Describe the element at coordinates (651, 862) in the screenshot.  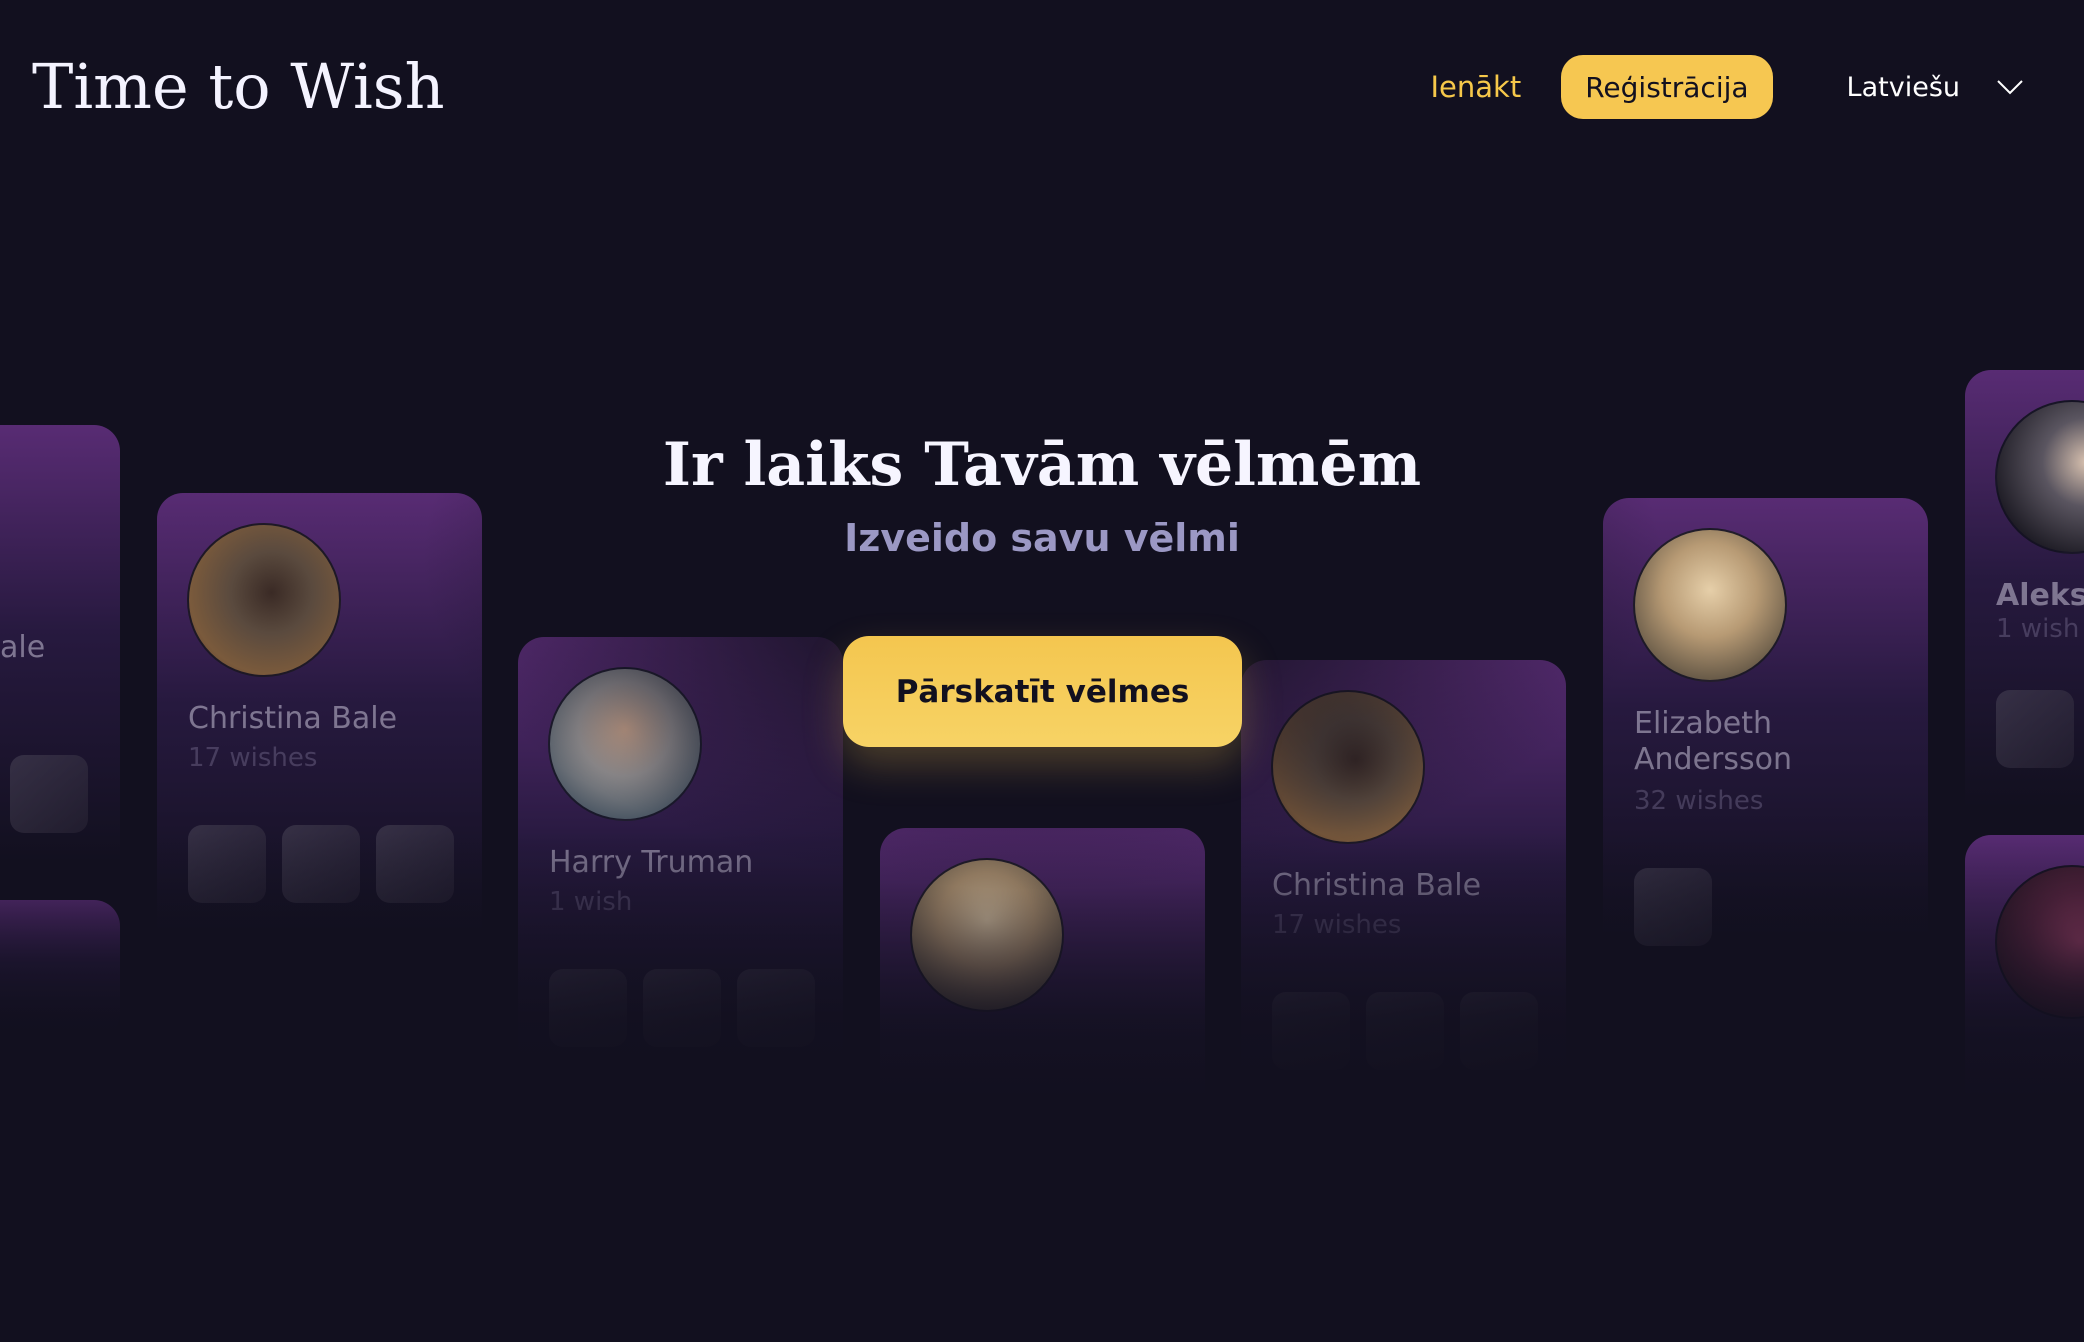
I see `card-name: Harry Truman` at that location.